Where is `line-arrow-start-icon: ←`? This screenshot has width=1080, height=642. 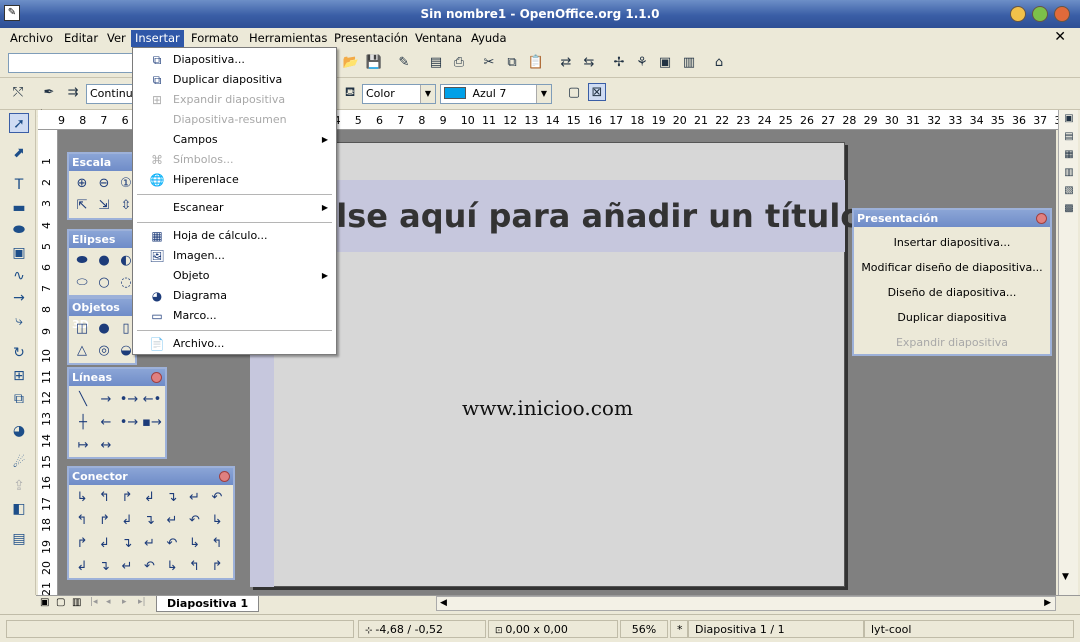 line-arrow-start-icon: ← is located at coordinates (106, 423).